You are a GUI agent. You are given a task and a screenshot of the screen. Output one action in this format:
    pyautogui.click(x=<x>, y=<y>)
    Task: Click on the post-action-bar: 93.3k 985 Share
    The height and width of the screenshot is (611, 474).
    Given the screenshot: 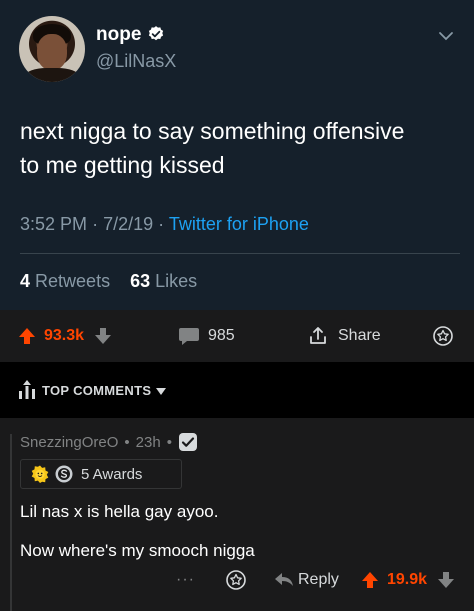 What is the action you would take?
    pyautogui.click(x=237, y=336)
    